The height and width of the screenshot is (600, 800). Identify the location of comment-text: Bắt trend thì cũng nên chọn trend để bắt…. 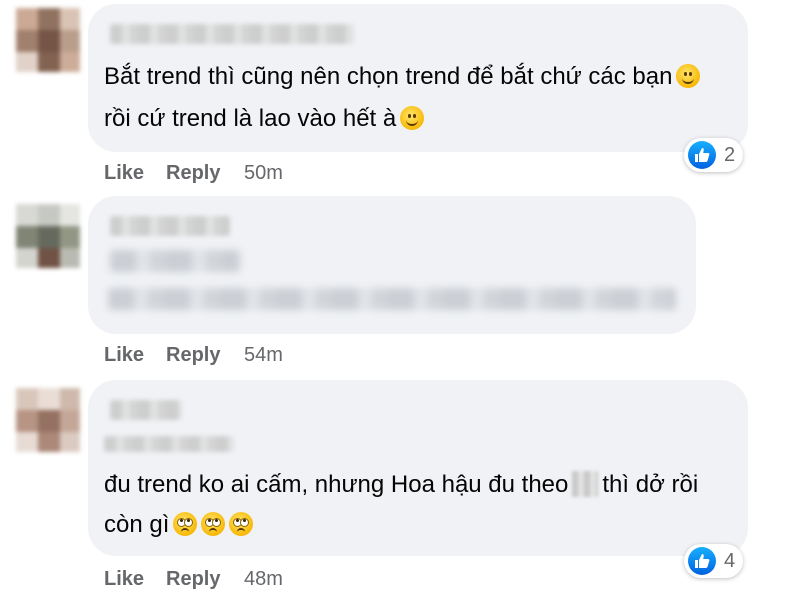
(402, 77).